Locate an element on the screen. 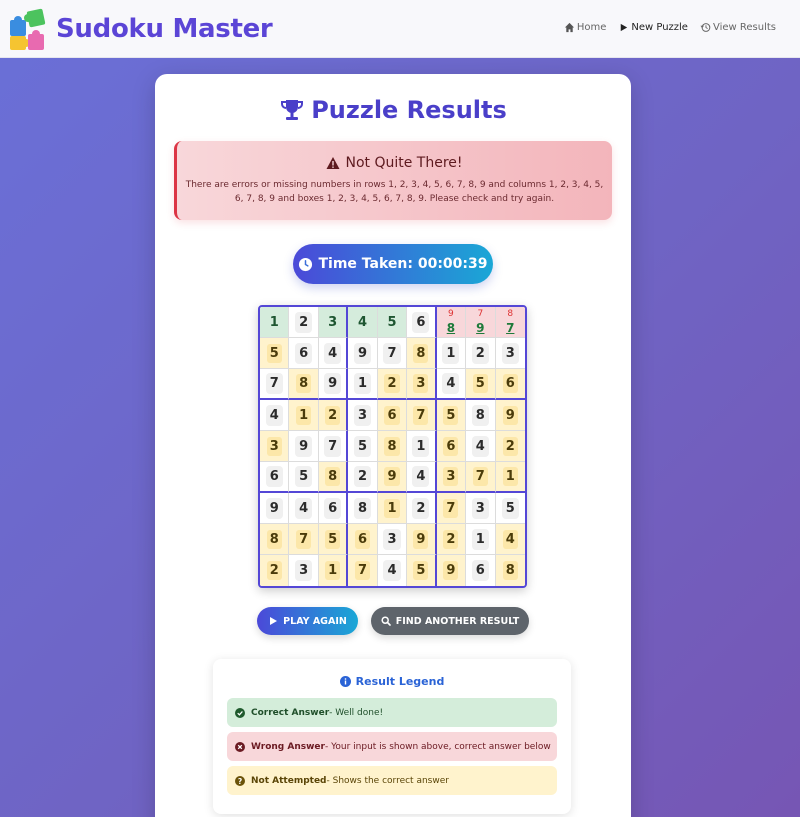 This screenshot has width=800, height=817. legend-na-desc: - Shows the correct answer is located at coordinates (387, 780).